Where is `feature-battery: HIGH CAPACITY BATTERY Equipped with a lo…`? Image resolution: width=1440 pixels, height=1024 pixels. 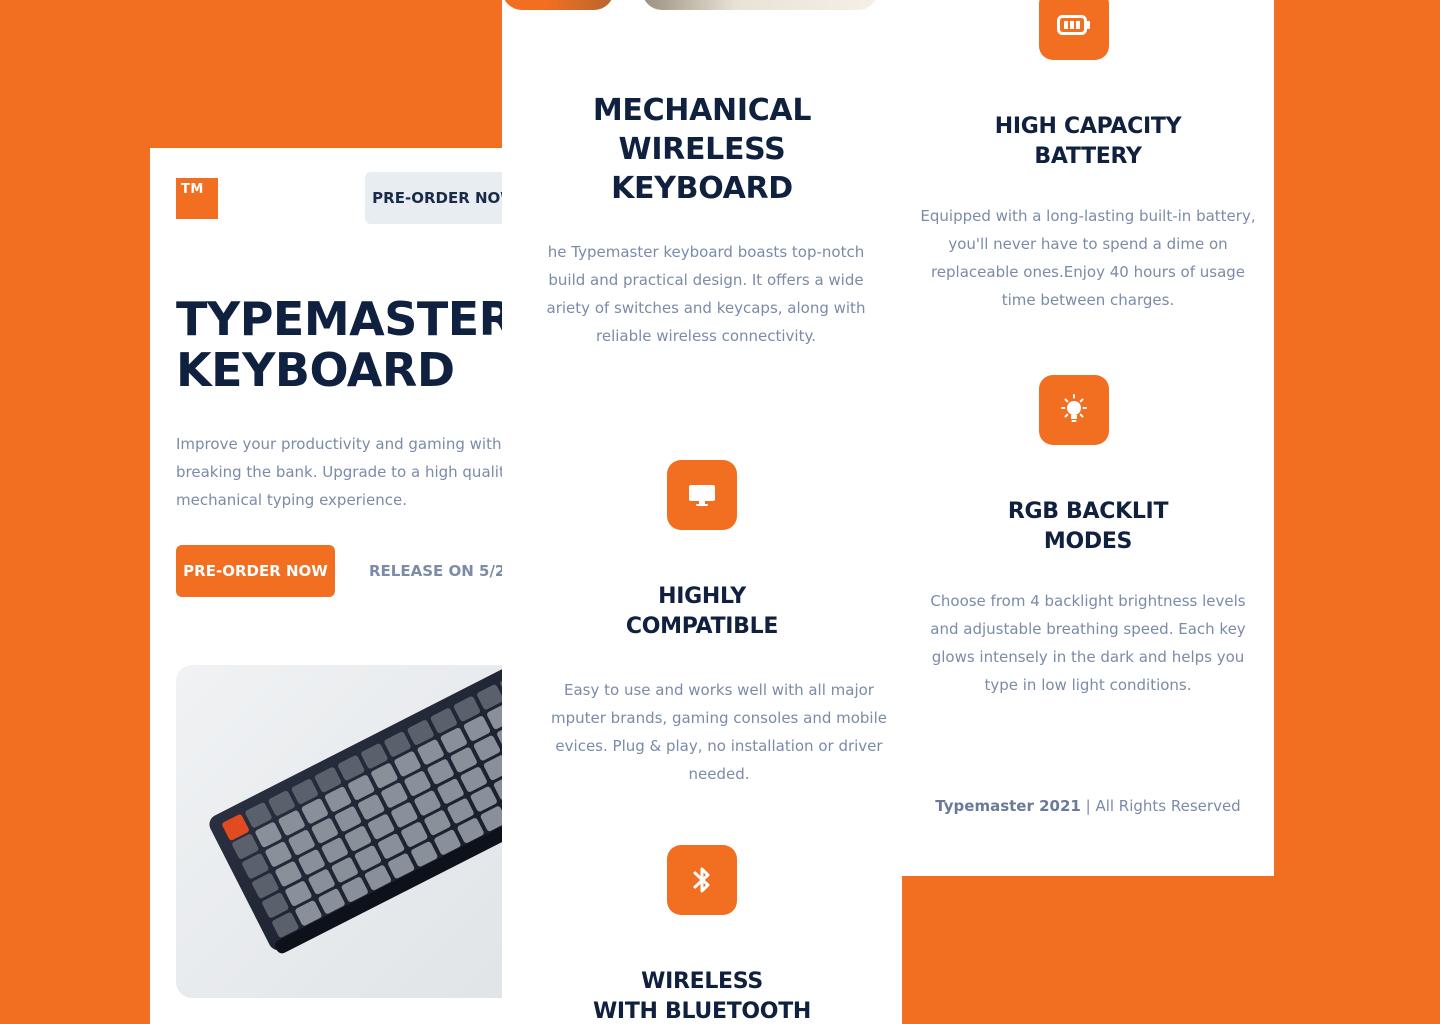
feature-battery: HIGH CAPACITY BATTERY Equipped with a lo… is located at coordinates (1088, 213).